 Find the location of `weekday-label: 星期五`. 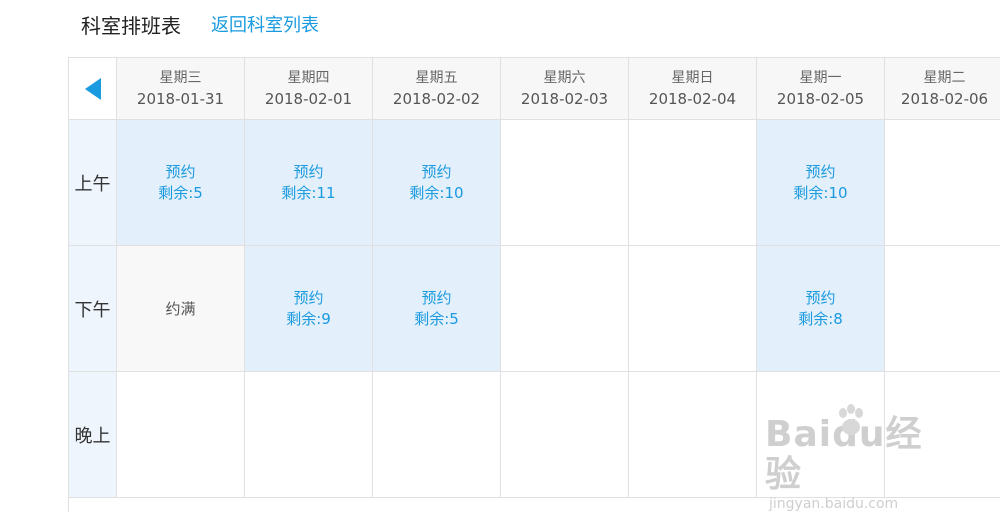

weekday-label: 星期五 is located at coordinates (436, 77).